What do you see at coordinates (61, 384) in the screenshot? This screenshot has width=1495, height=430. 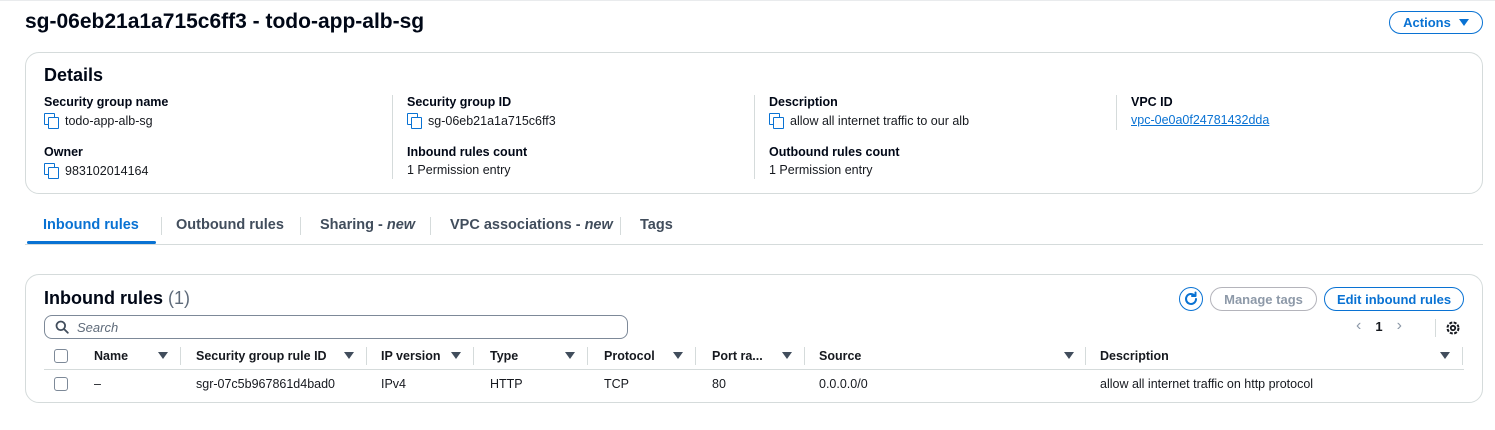 I see `row-checkbox` at bounding box center [61, 384].